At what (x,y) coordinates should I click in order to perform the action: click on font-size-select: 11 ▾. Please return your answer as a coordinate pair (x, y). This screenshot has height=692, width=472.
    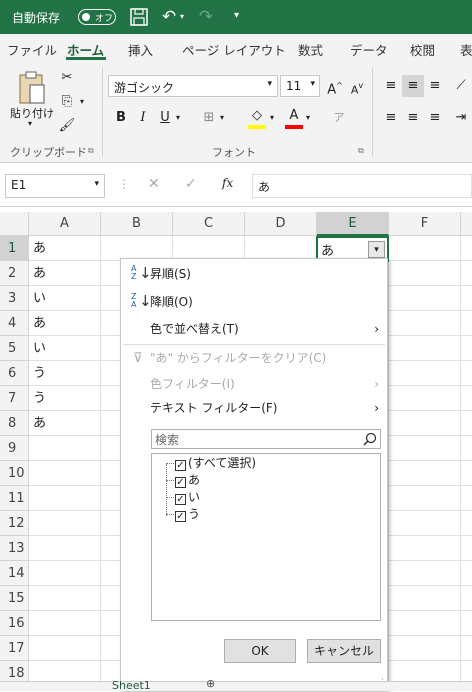
    Looking at the image, I should click on (300, 86).